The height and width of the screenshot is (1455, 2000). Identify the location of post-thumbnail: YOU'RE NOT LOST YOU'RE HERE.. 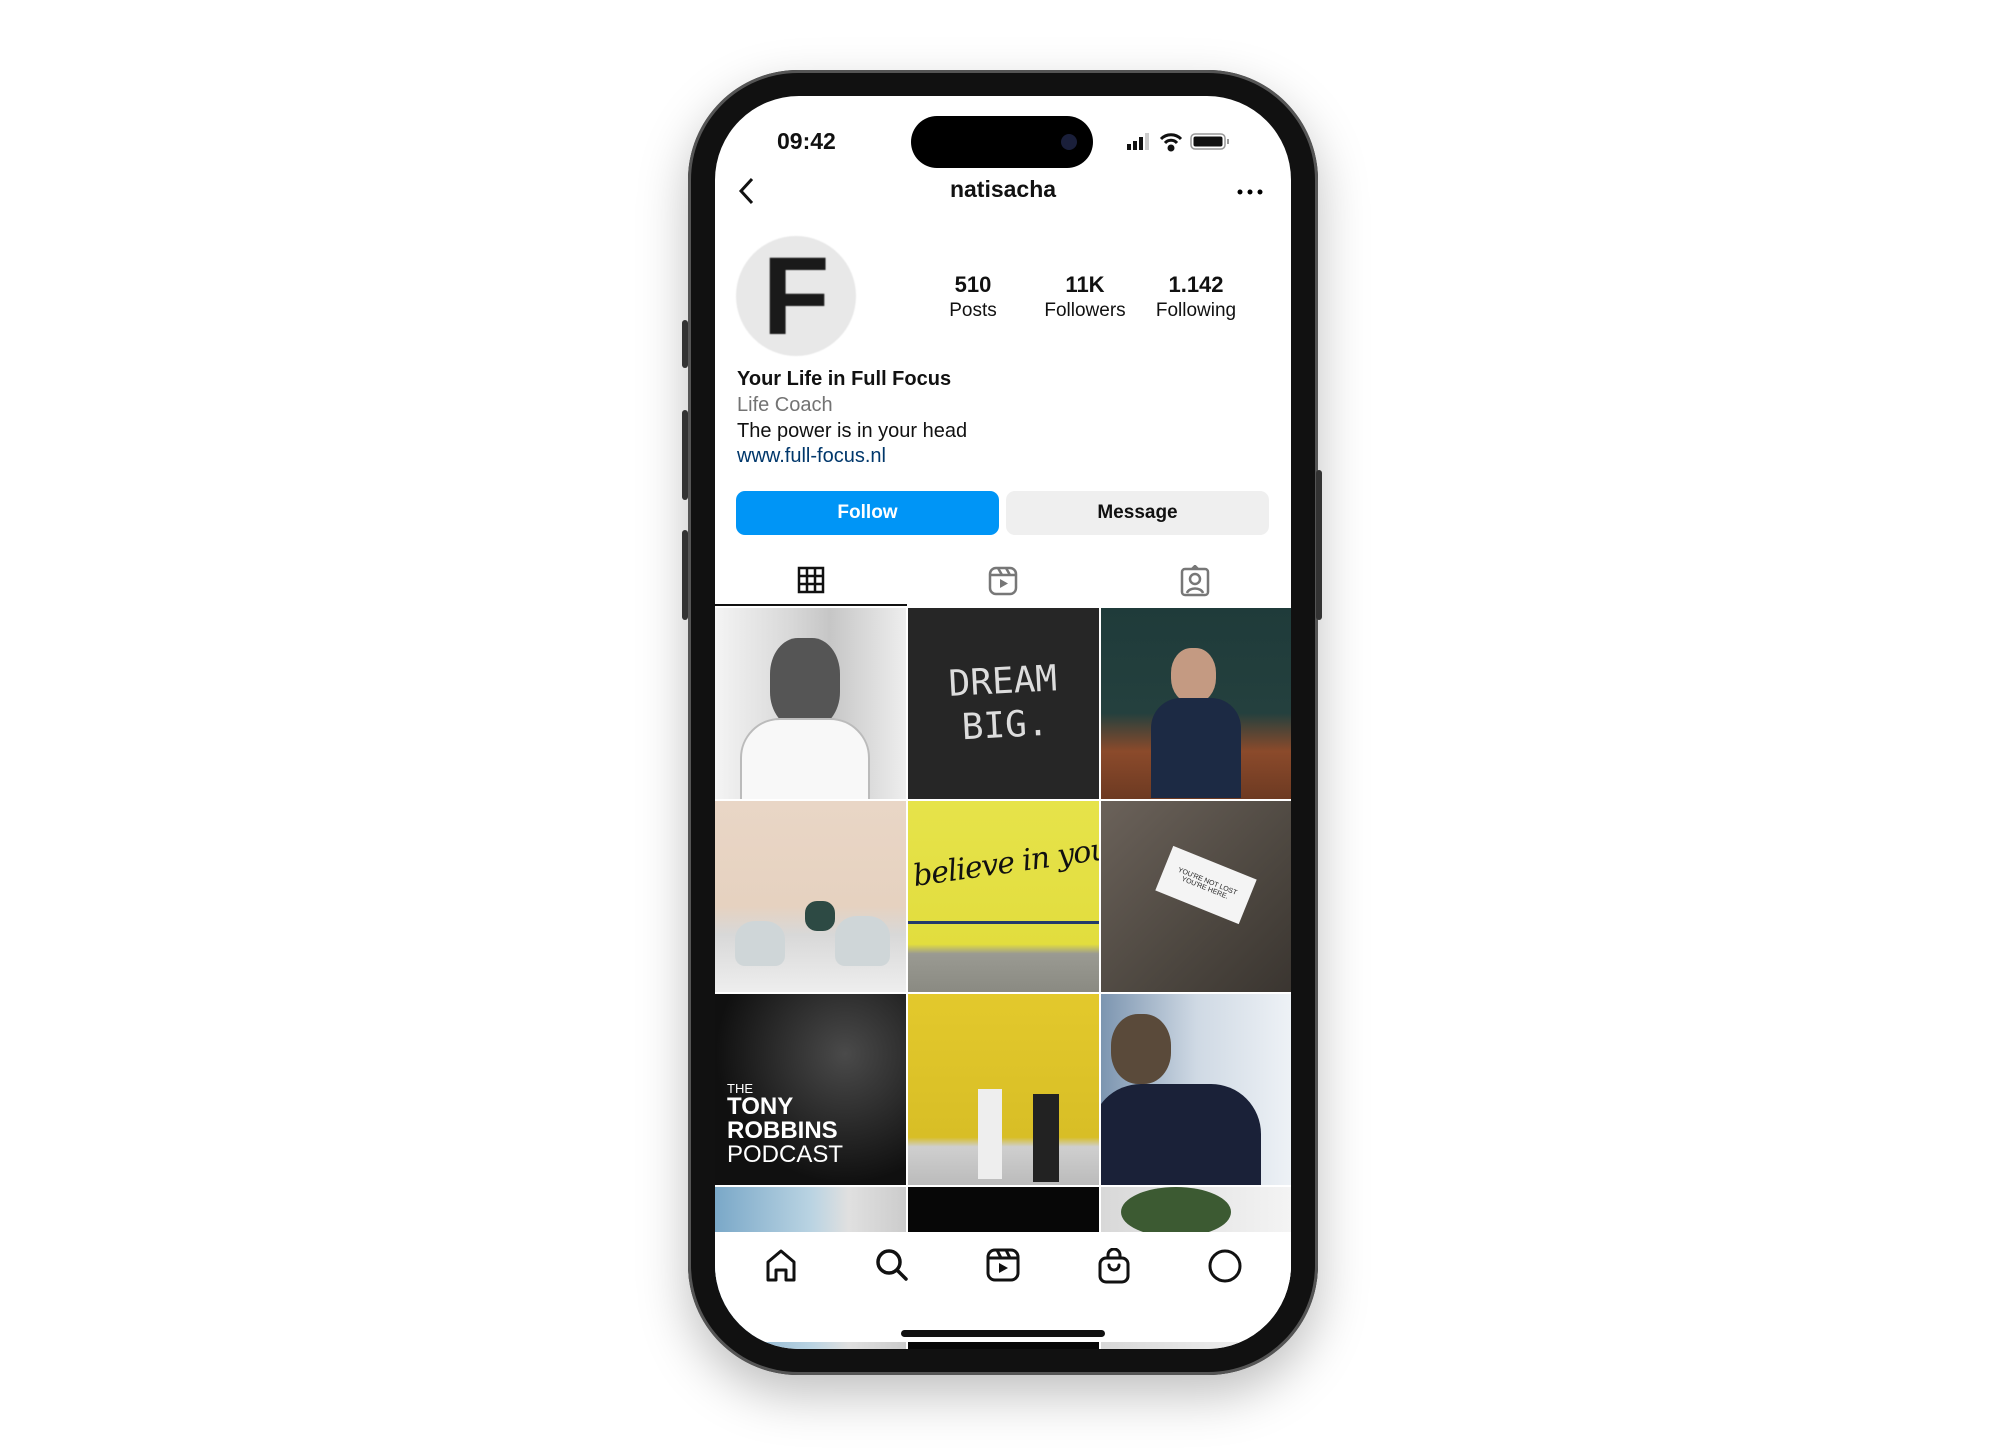
(1196, 896).